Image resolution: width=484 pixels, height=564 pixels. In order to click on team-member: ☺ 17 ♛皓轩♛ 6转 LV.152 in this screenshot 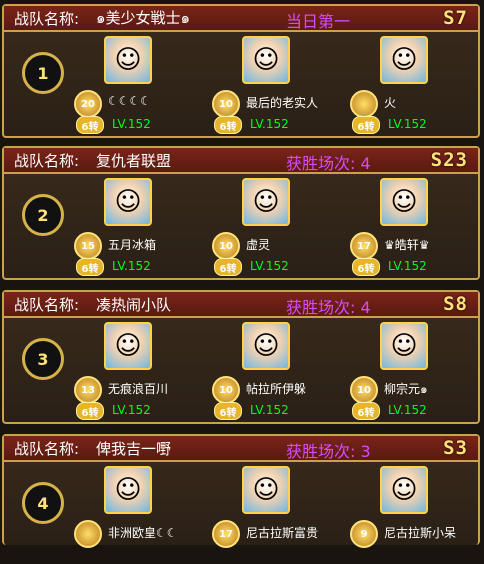, I will do `click(417, 226)`.